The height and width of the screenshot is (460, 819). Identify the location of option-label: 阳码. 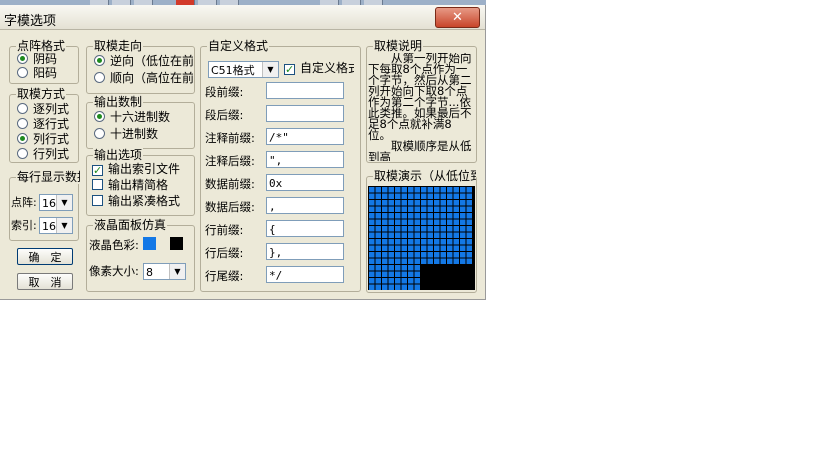
(45, 73).